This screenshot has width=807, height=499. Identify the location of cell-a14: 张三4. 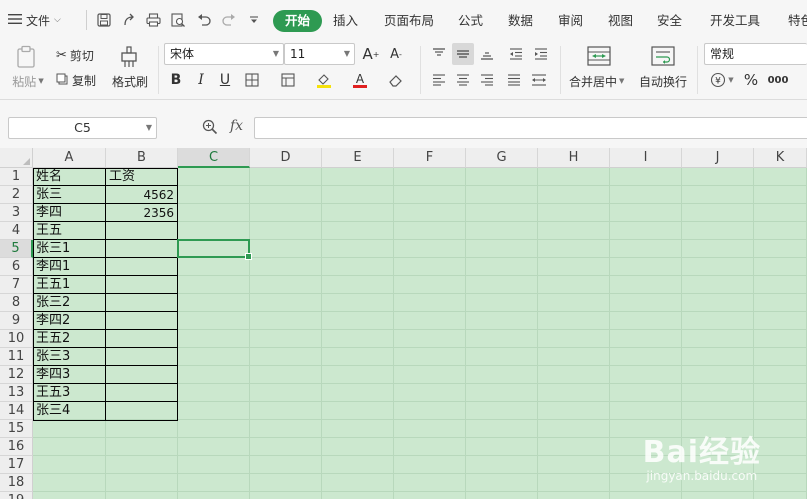
(69, 411).